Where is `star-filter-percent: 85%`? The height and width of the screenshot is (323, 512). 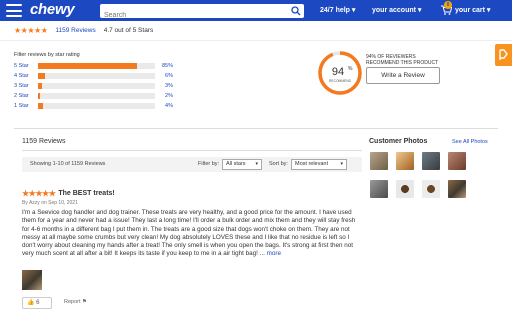
star-filter-percent: 85% is located at coordinates (167, 66).